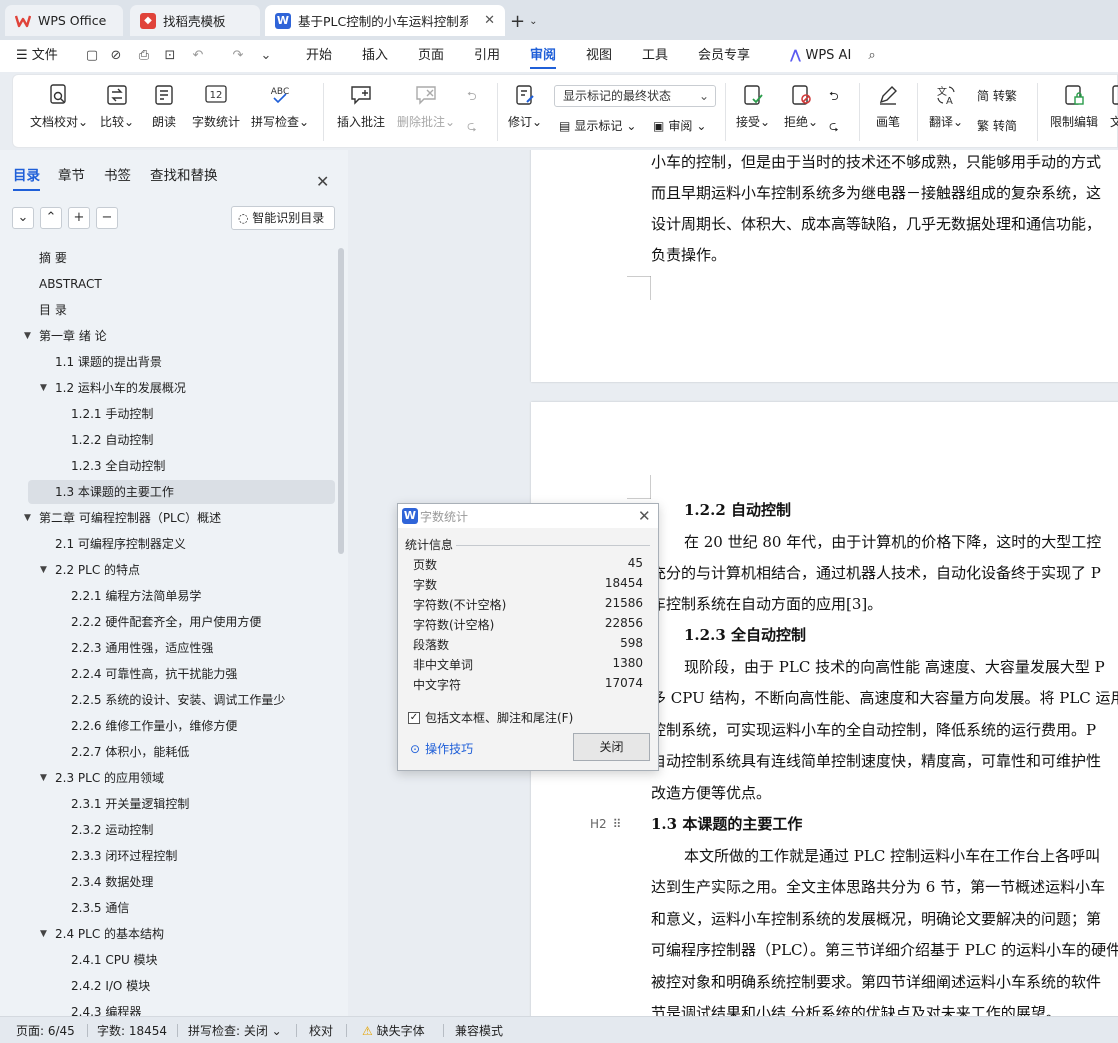 The image size is (1118, 1043). What do you see at coordinates (118, 466) in the screenshot?
I see `toc-item: 1.2.3 全自动控制` at bounding box center [118, 466].